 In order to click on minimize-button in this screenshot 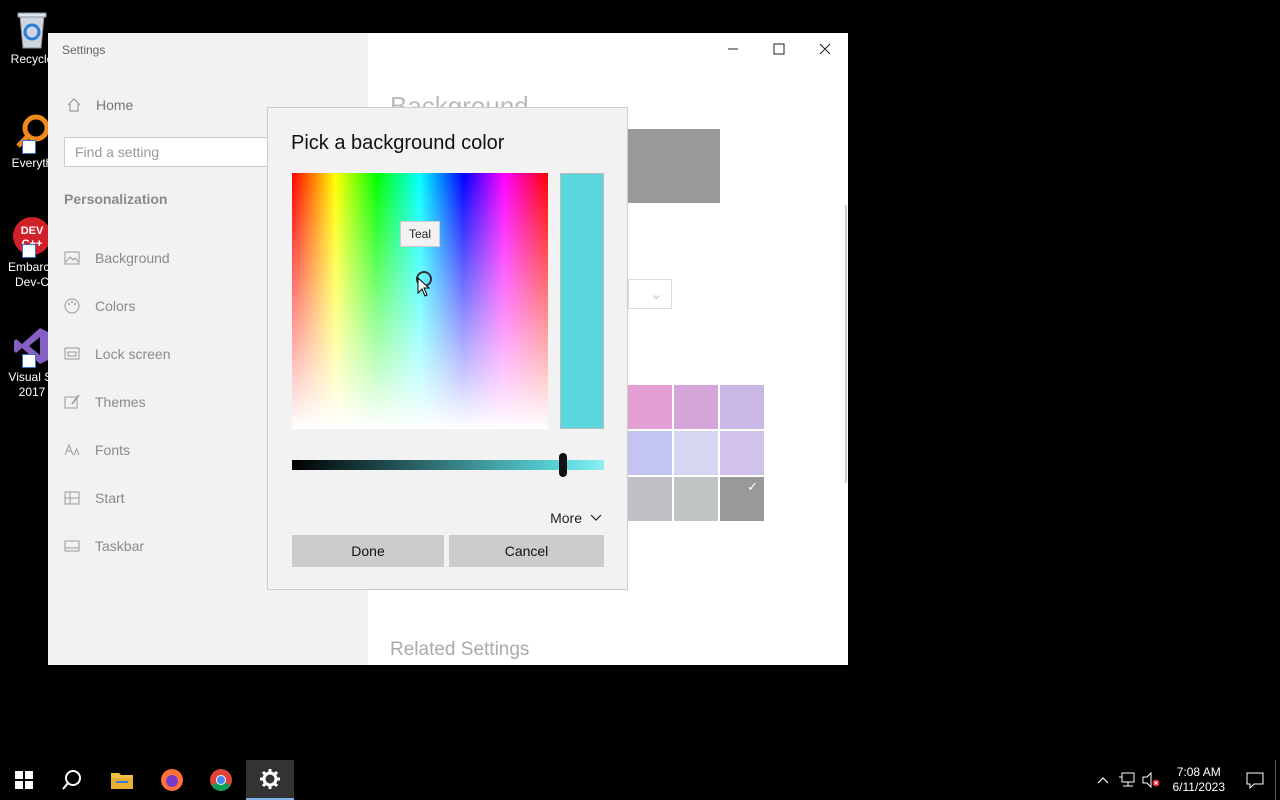, I will do `click(733, 49)`.